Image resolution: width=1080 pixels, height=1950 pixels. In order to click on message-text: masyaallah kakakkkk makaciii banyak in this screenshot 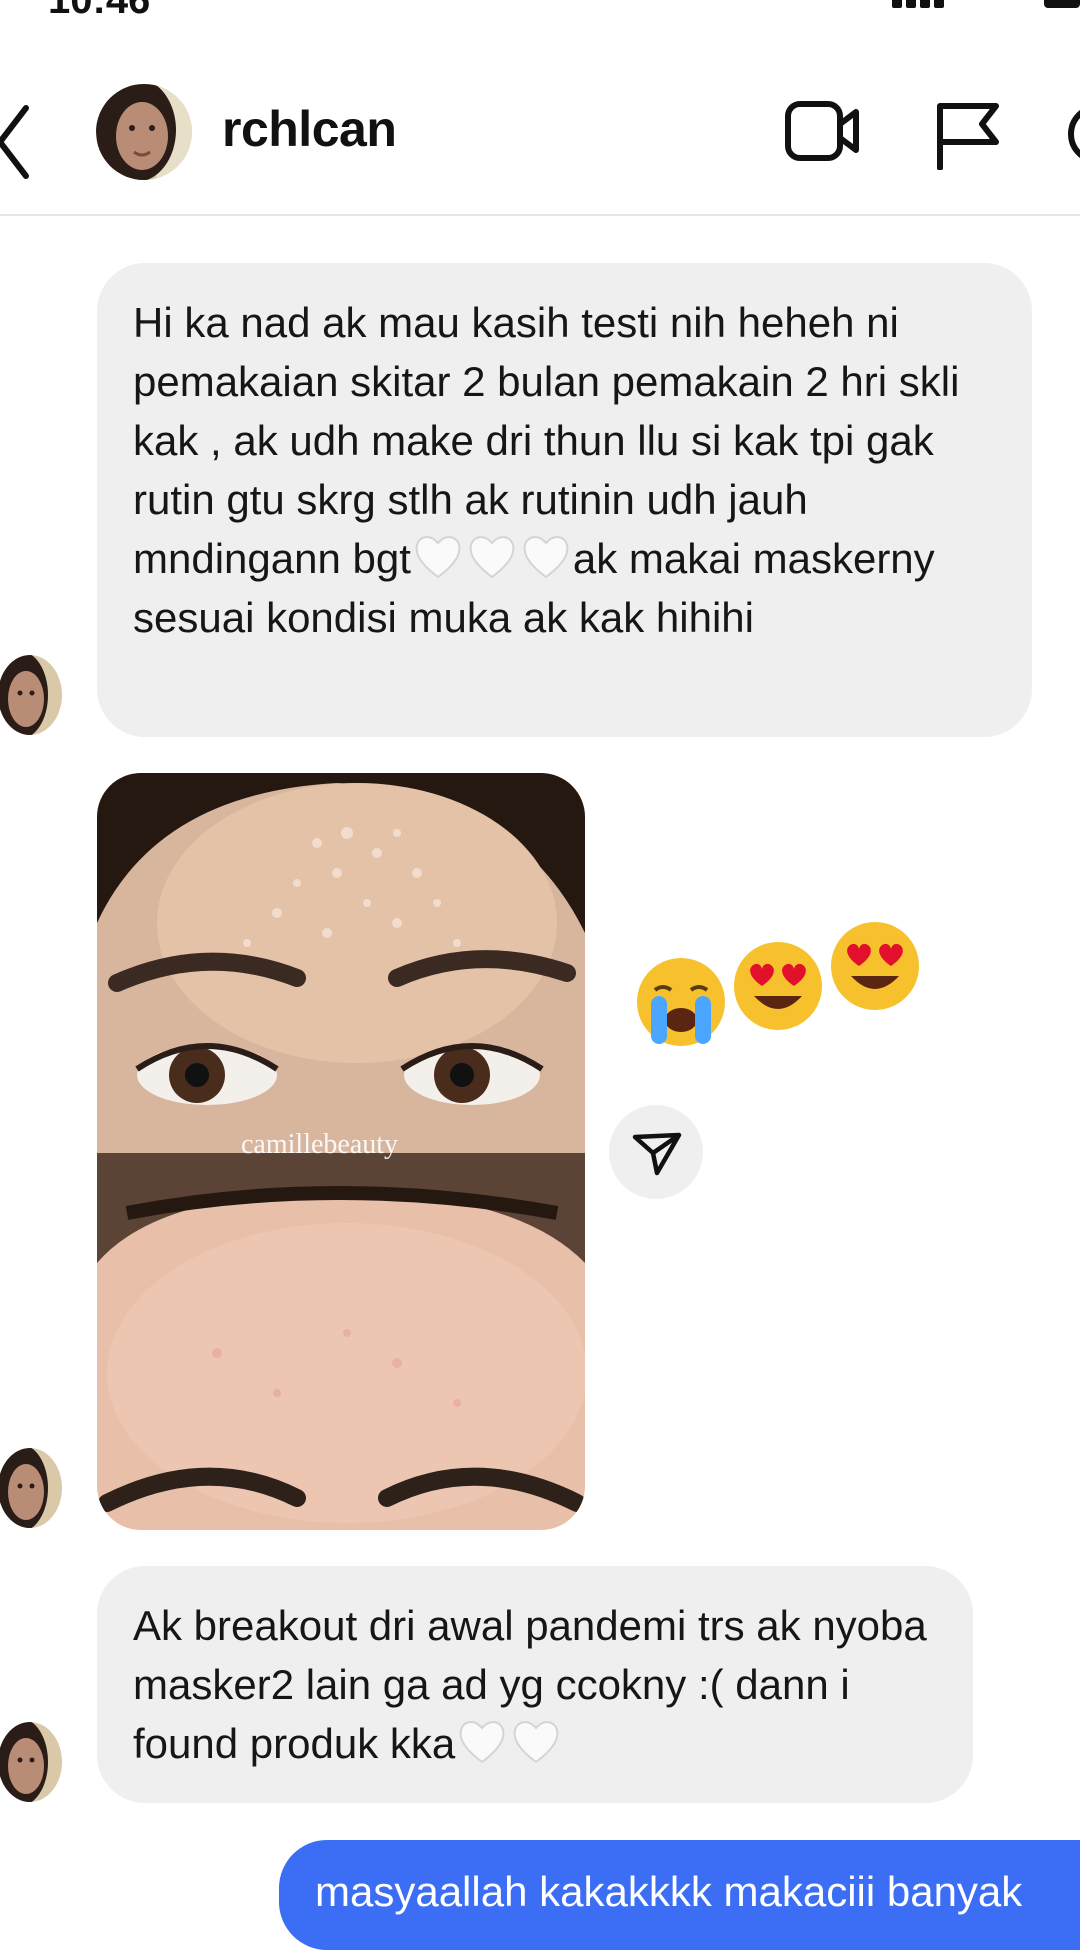, I will do `click(669, 1891)`.